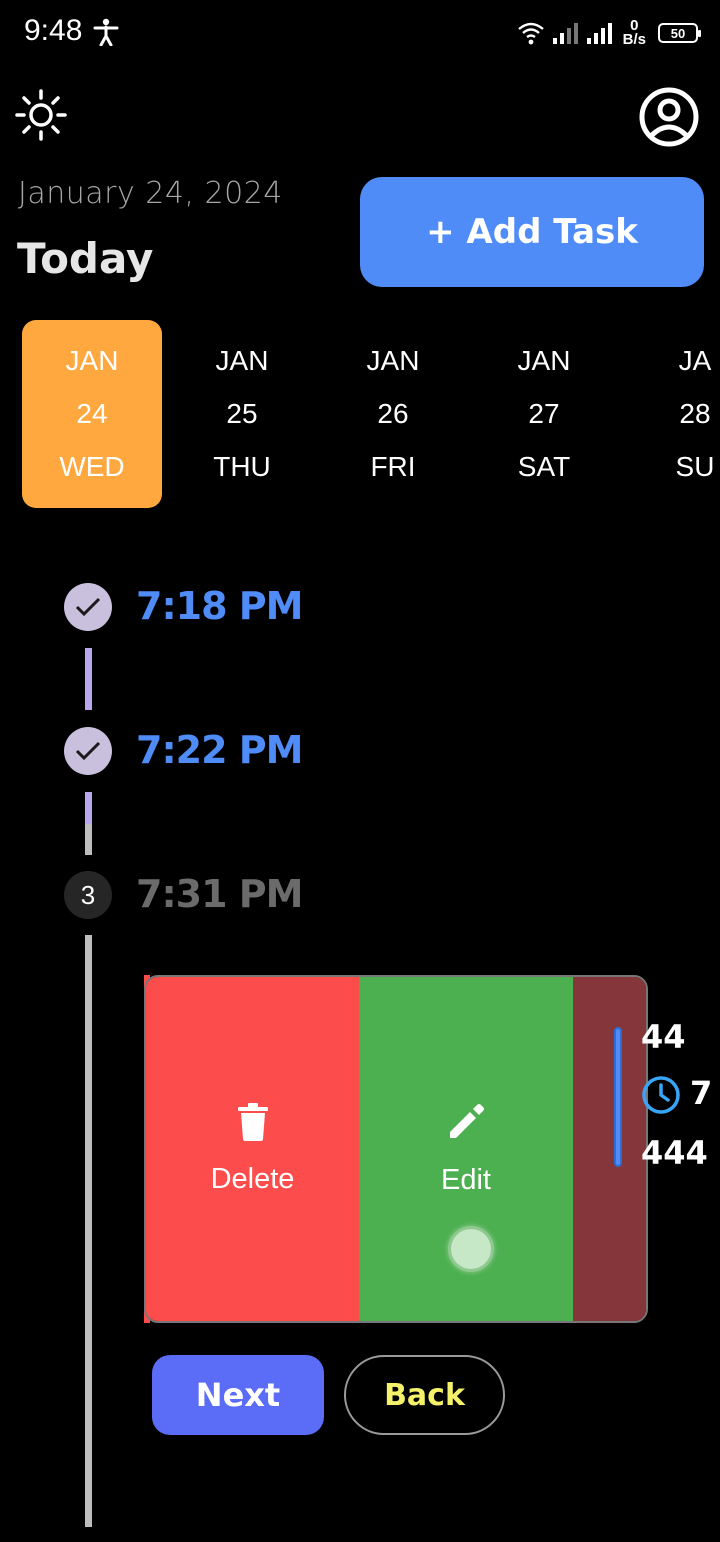 The image size is (720, 1542). Describe the element at coordinates (106, 32) in the screenshot. I see `accessibility-icon` at that location.